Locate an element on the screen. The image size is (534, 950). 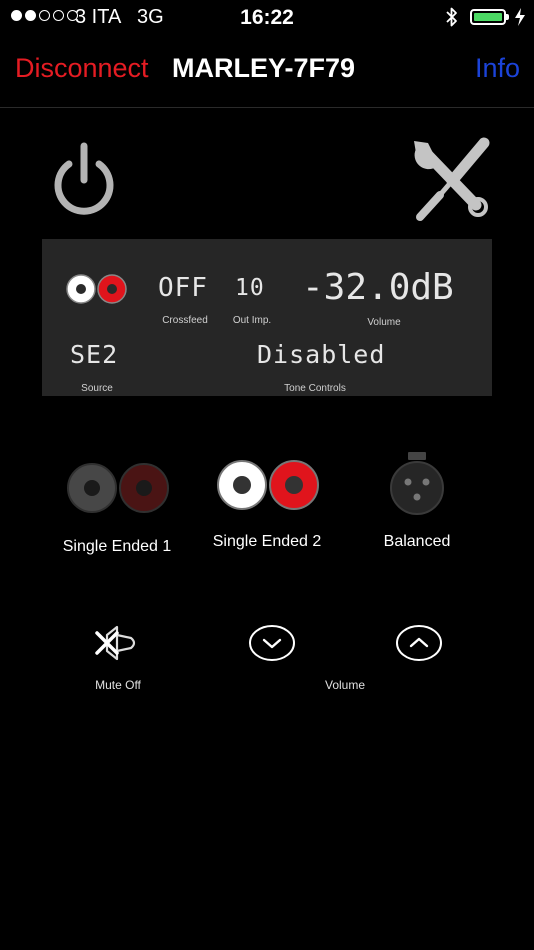
balanced-label: Balanced is located at coordinates (417, 541).